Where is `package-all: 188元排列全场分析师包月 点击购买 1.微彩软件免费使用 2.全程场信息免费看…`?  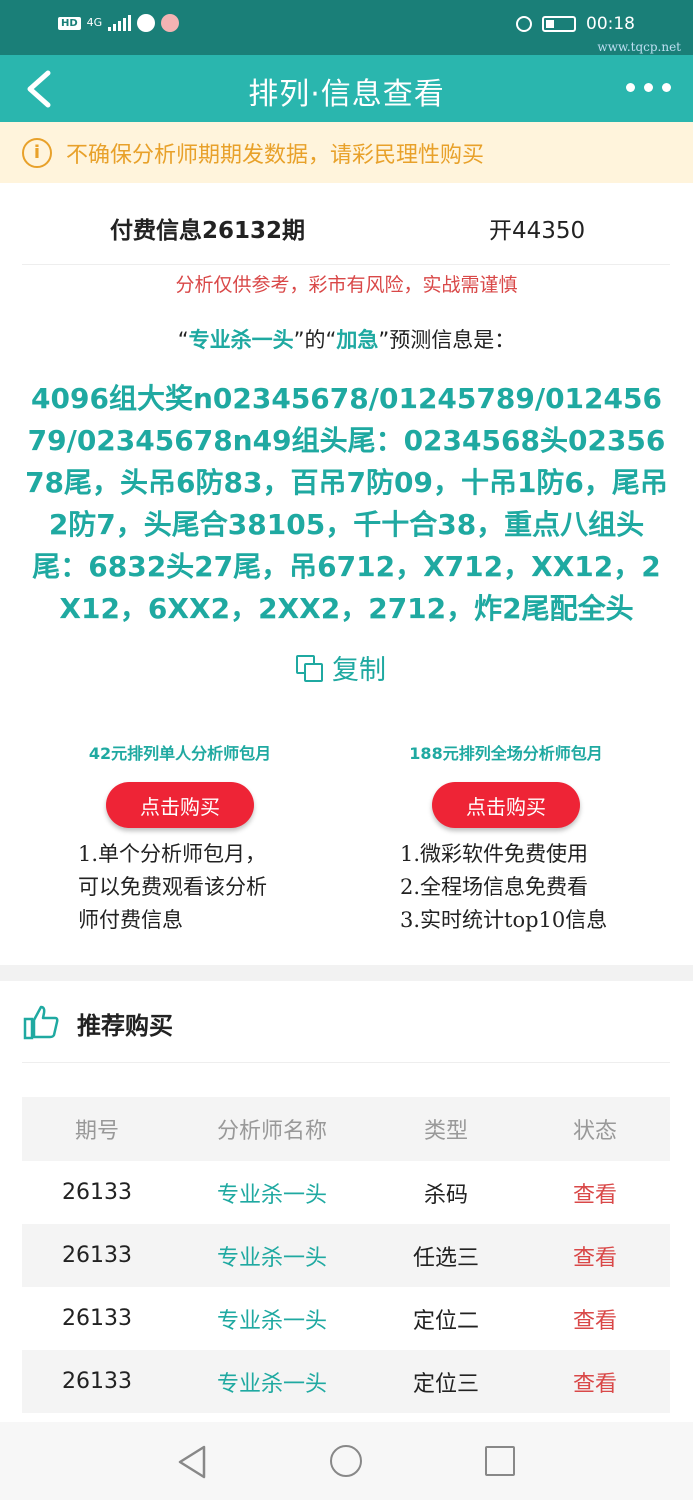
package-all: 188元排列全场分析师包月 点击购买 1.微彩软件免费使用 2.全程场信息免费看… is located at coordinates (506, 838).